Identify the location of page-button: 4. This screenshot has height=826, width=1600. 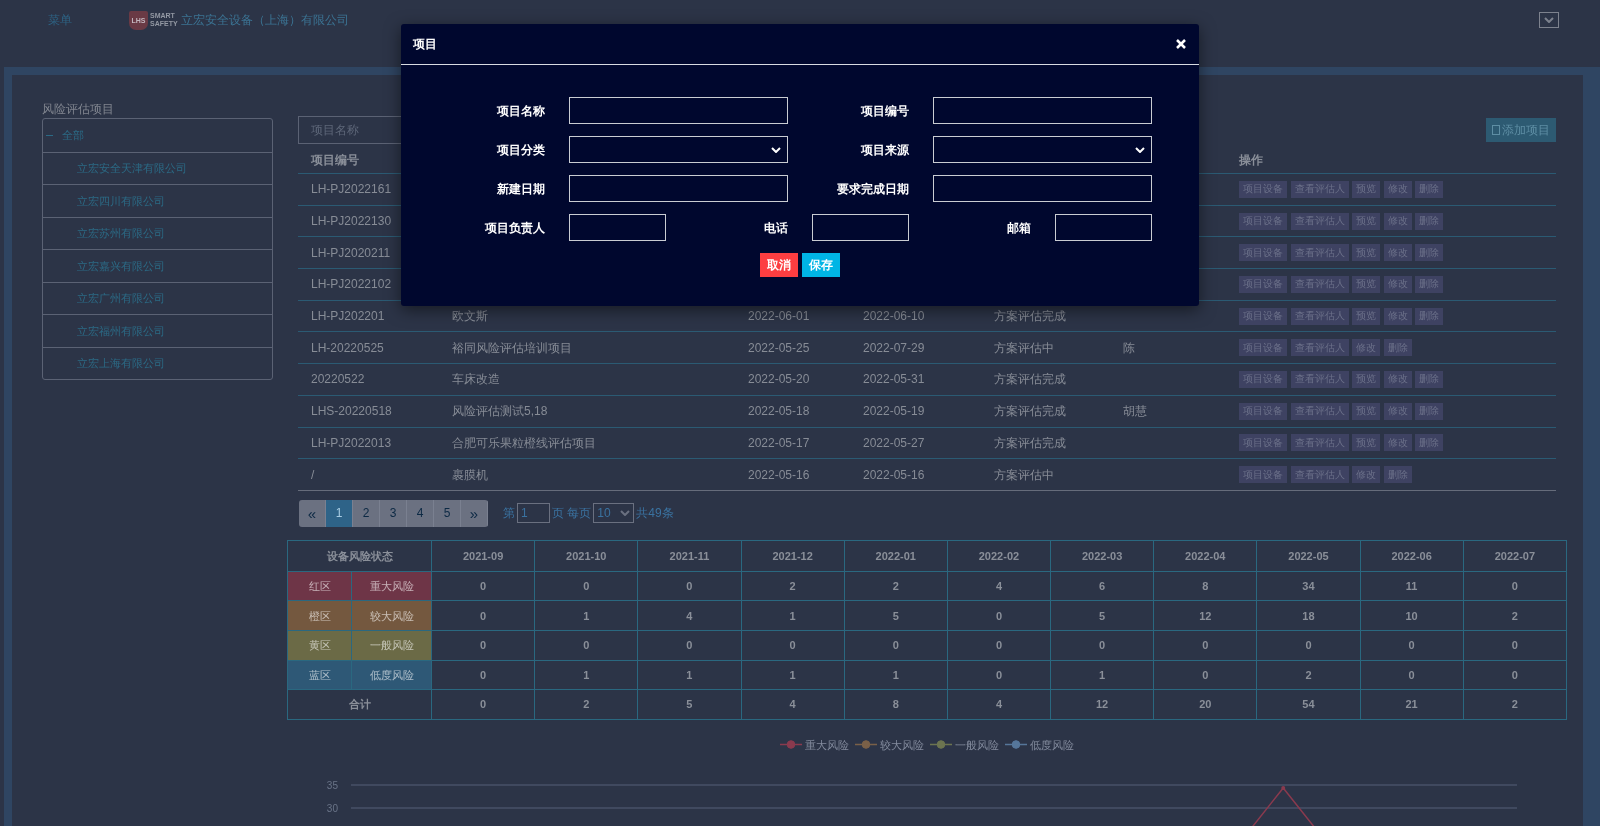
(420, 513).